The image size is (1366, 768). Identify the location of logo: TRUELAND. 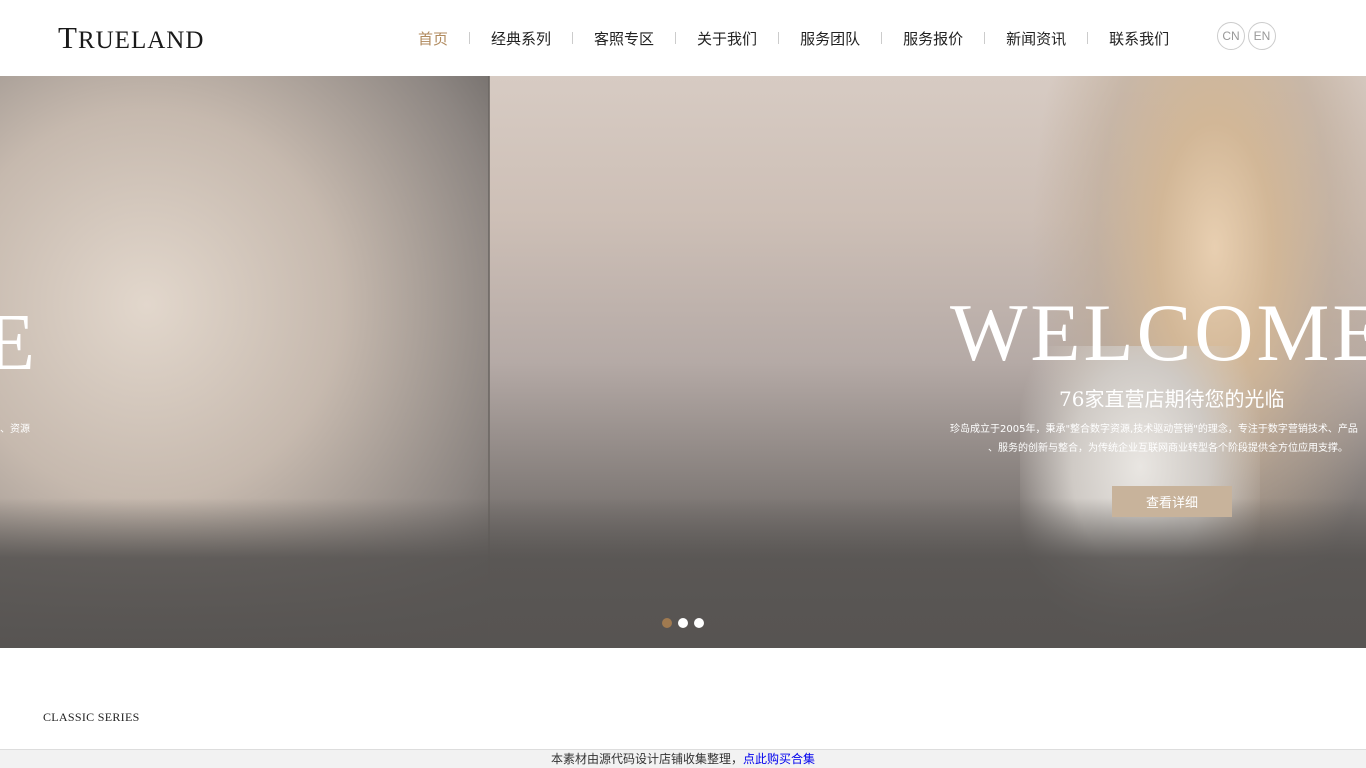
(131, 38).